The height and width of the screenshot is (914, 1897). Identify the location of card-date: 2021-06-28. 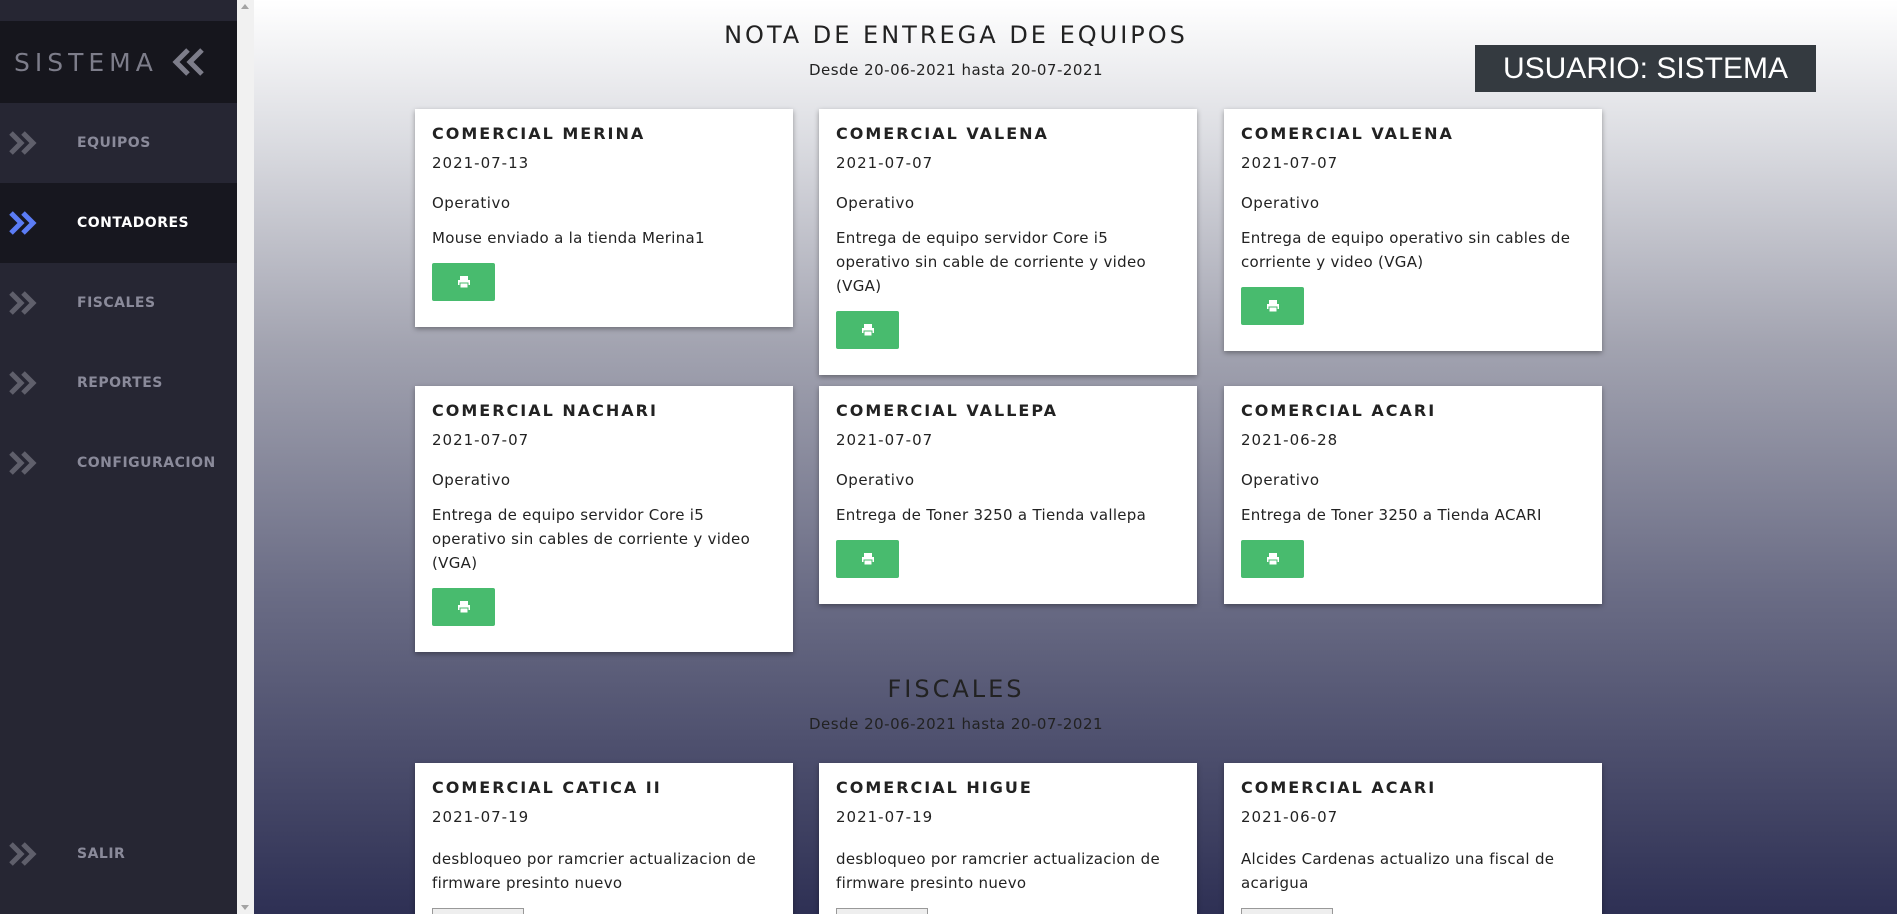
(1290, 440).